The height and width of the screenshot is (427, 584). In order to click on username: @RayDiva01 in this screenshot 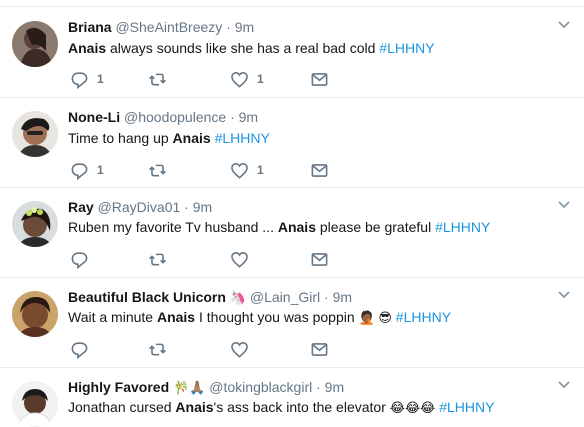, I will do `click(139, 207)`.